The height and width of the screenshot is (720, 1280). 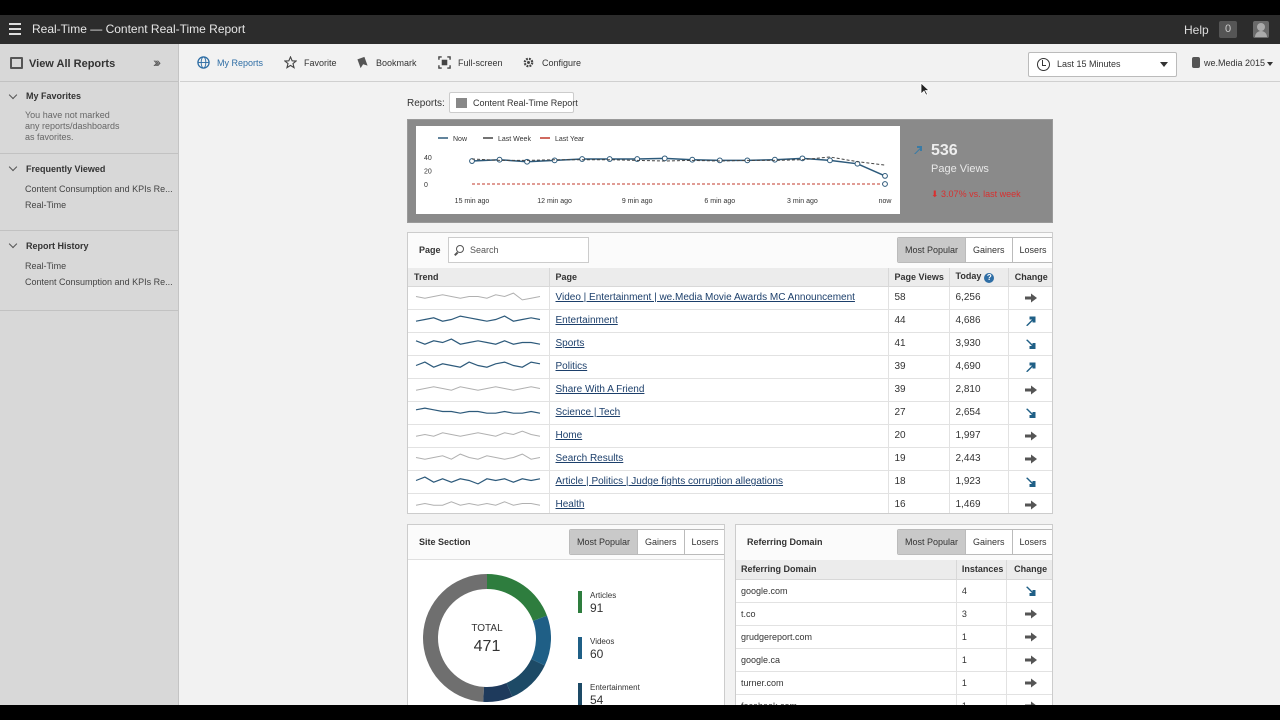 What do you see at coordinates (1228, 29) in the screenshot?
I see `notifications-badge: 0` at bounding box center [1228, 29].